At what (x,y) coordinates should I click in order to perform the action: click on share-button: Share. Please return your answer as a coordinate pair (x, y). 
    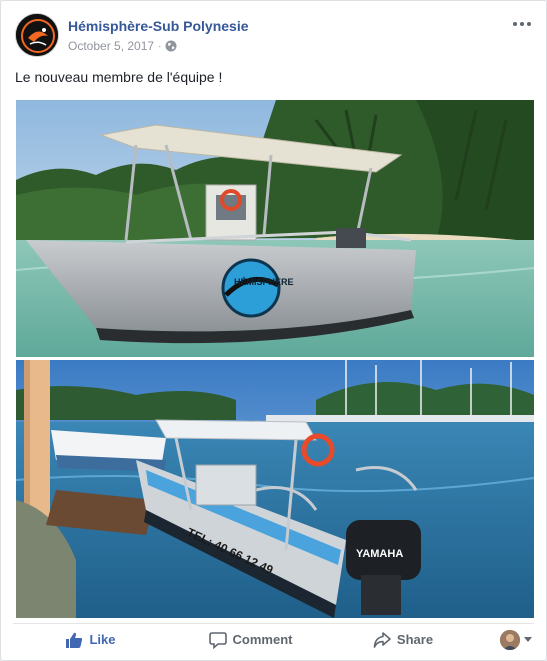
    Looking at the image, I should click on (403, 640).